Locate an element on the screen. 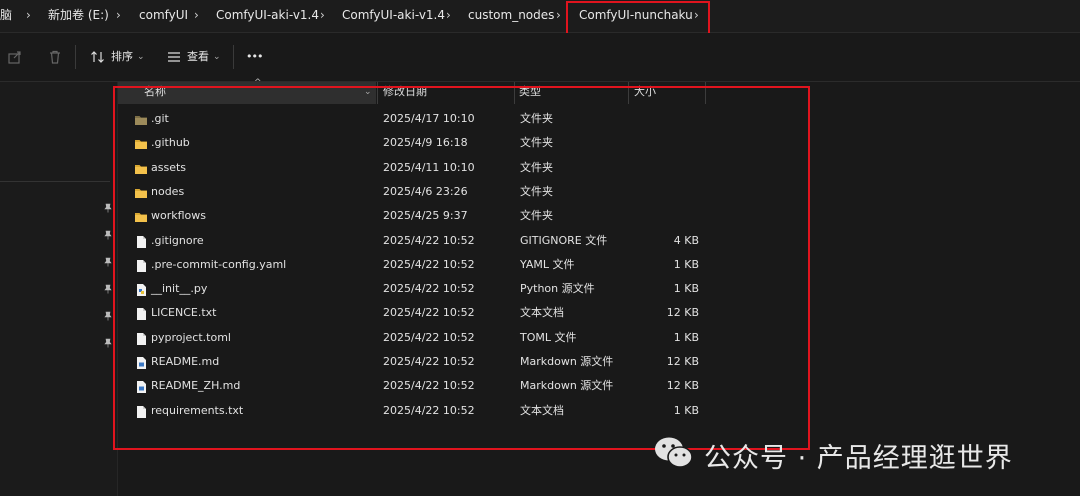 Image resolution: width=1080 pixels, height=496 pixels. sort-button: 排序 is located at coordinates (122, 57).